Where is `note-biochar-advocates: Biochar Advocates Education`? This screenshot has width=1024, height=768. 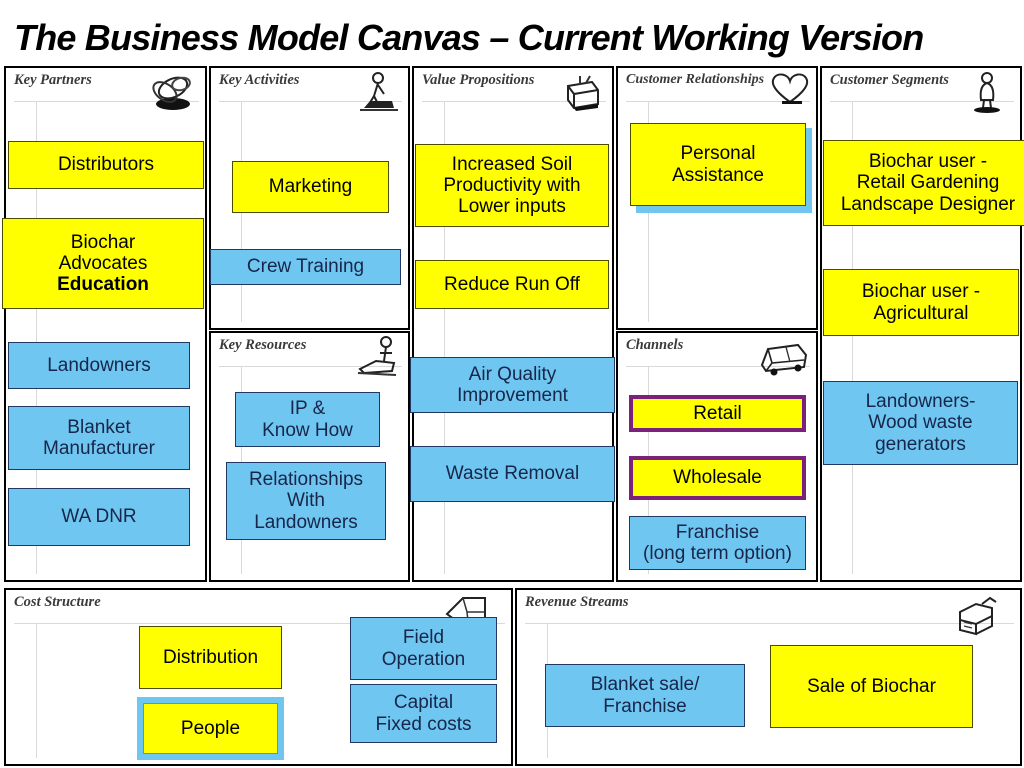
note-biochar-advocates: Biochar Advocates Education is located at coordinates (103, 263).